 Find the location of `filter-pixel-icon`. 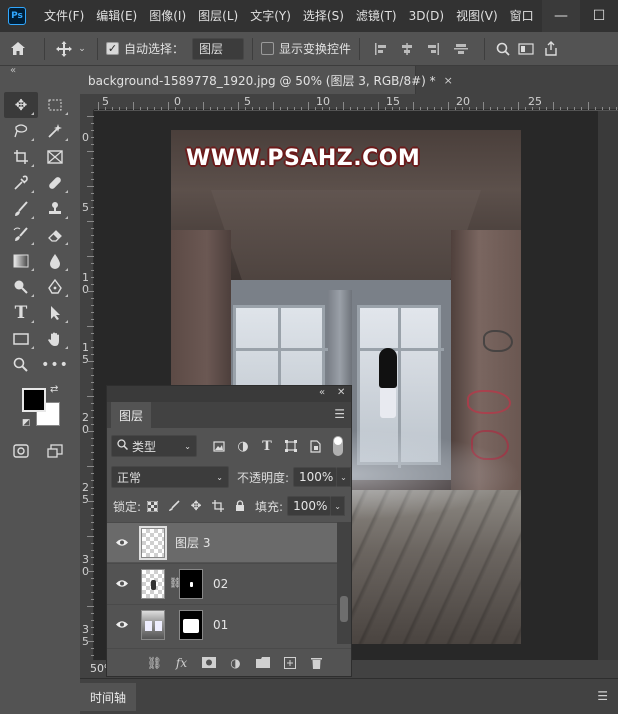

filter-pixel-icon is located at coordinates (219, 446).